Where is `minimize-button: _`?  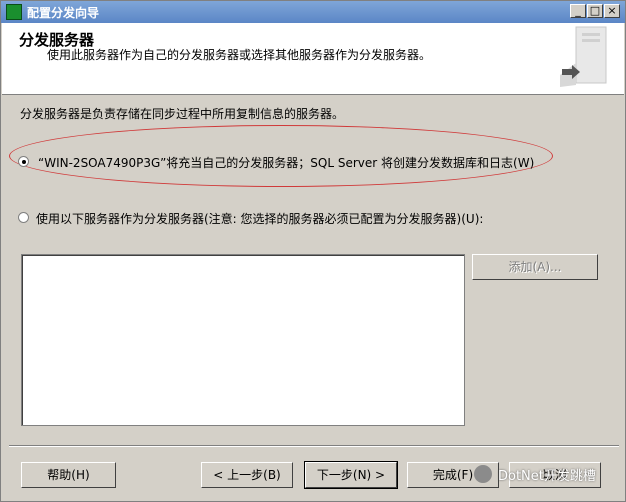
minimize-button: _ is located at coordinates (578, 11).